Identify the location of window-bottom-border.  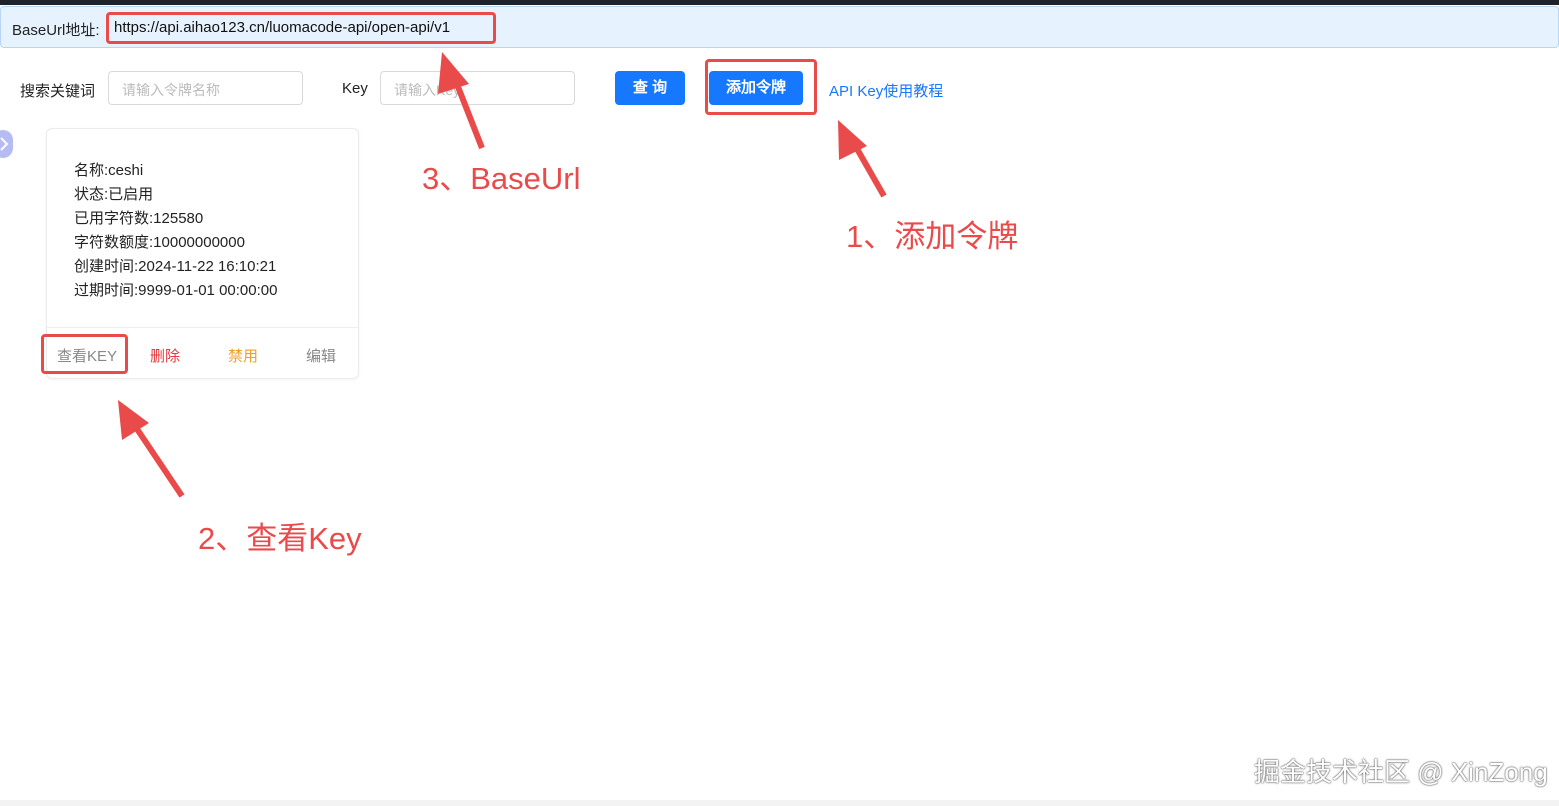
(779, 803).